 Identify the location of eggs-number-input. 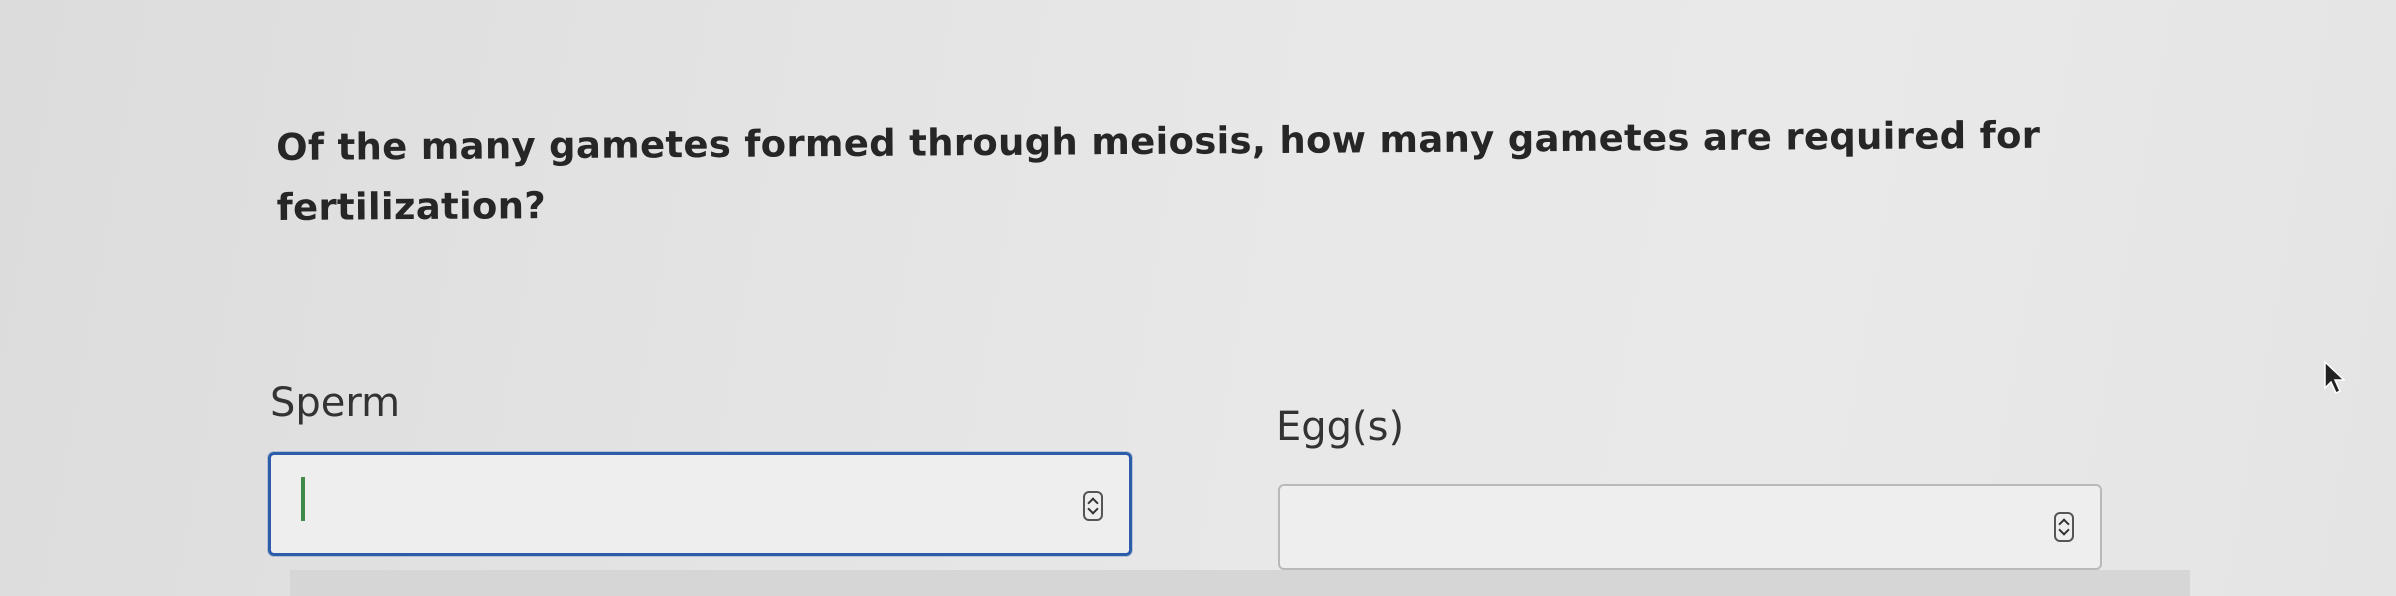
(1690, 527).